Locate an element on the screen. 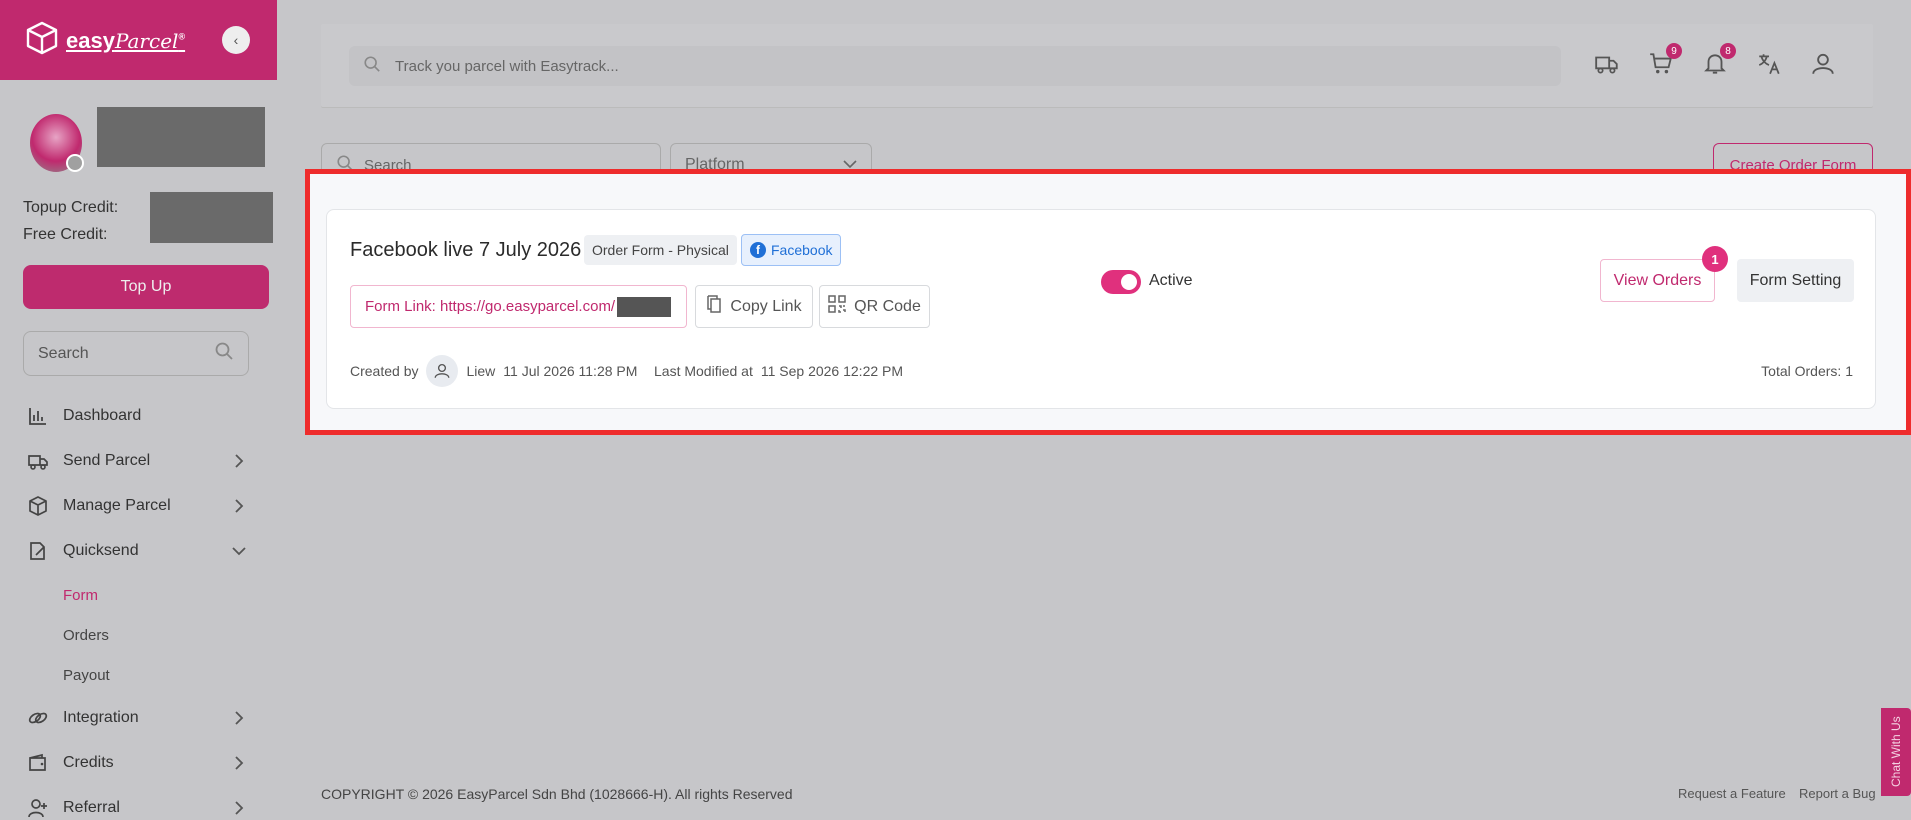 The height and width of the screenshot is (820, 1911). qr-code-button: QR Code is located at coordinates (874, 306).